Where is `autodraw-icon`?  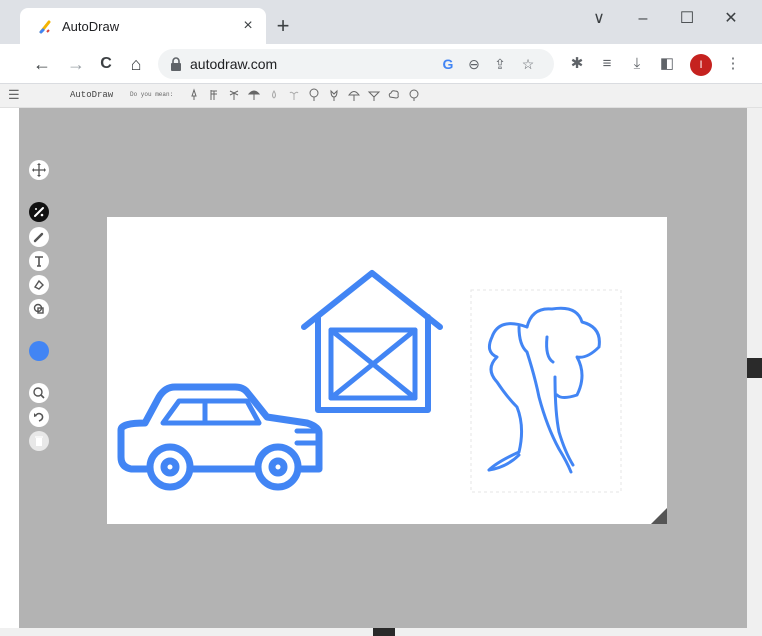 autodraw-icon is located at coordinates (39, 212).